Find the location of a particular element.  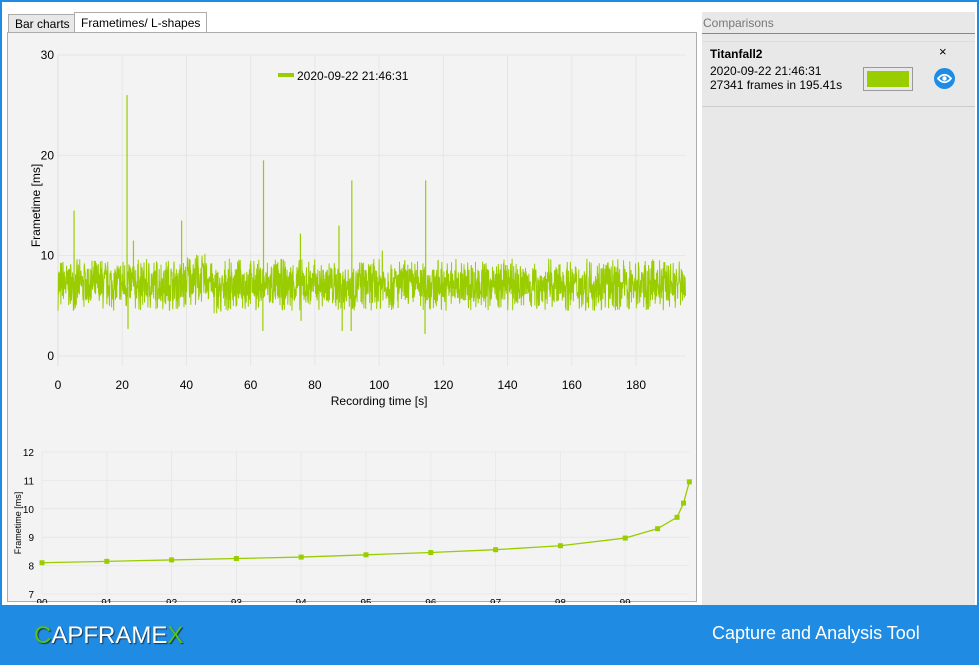

footer-bar: CAPFRAMEX Capture and Analysis Tool is located at coordinates (489, 635).